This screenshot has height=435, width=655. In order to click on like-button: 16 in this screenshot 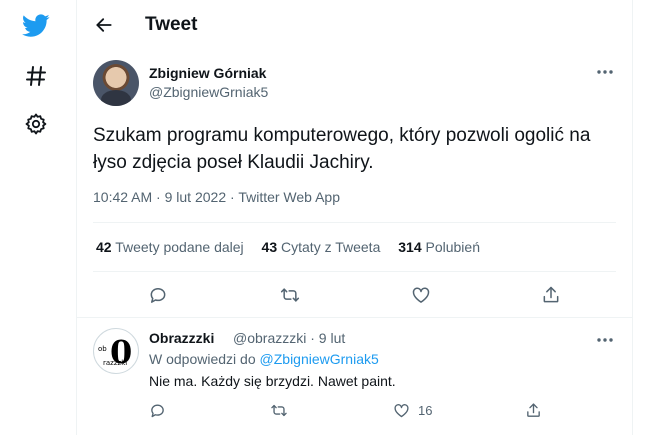, I will do `click(412, 410)`.